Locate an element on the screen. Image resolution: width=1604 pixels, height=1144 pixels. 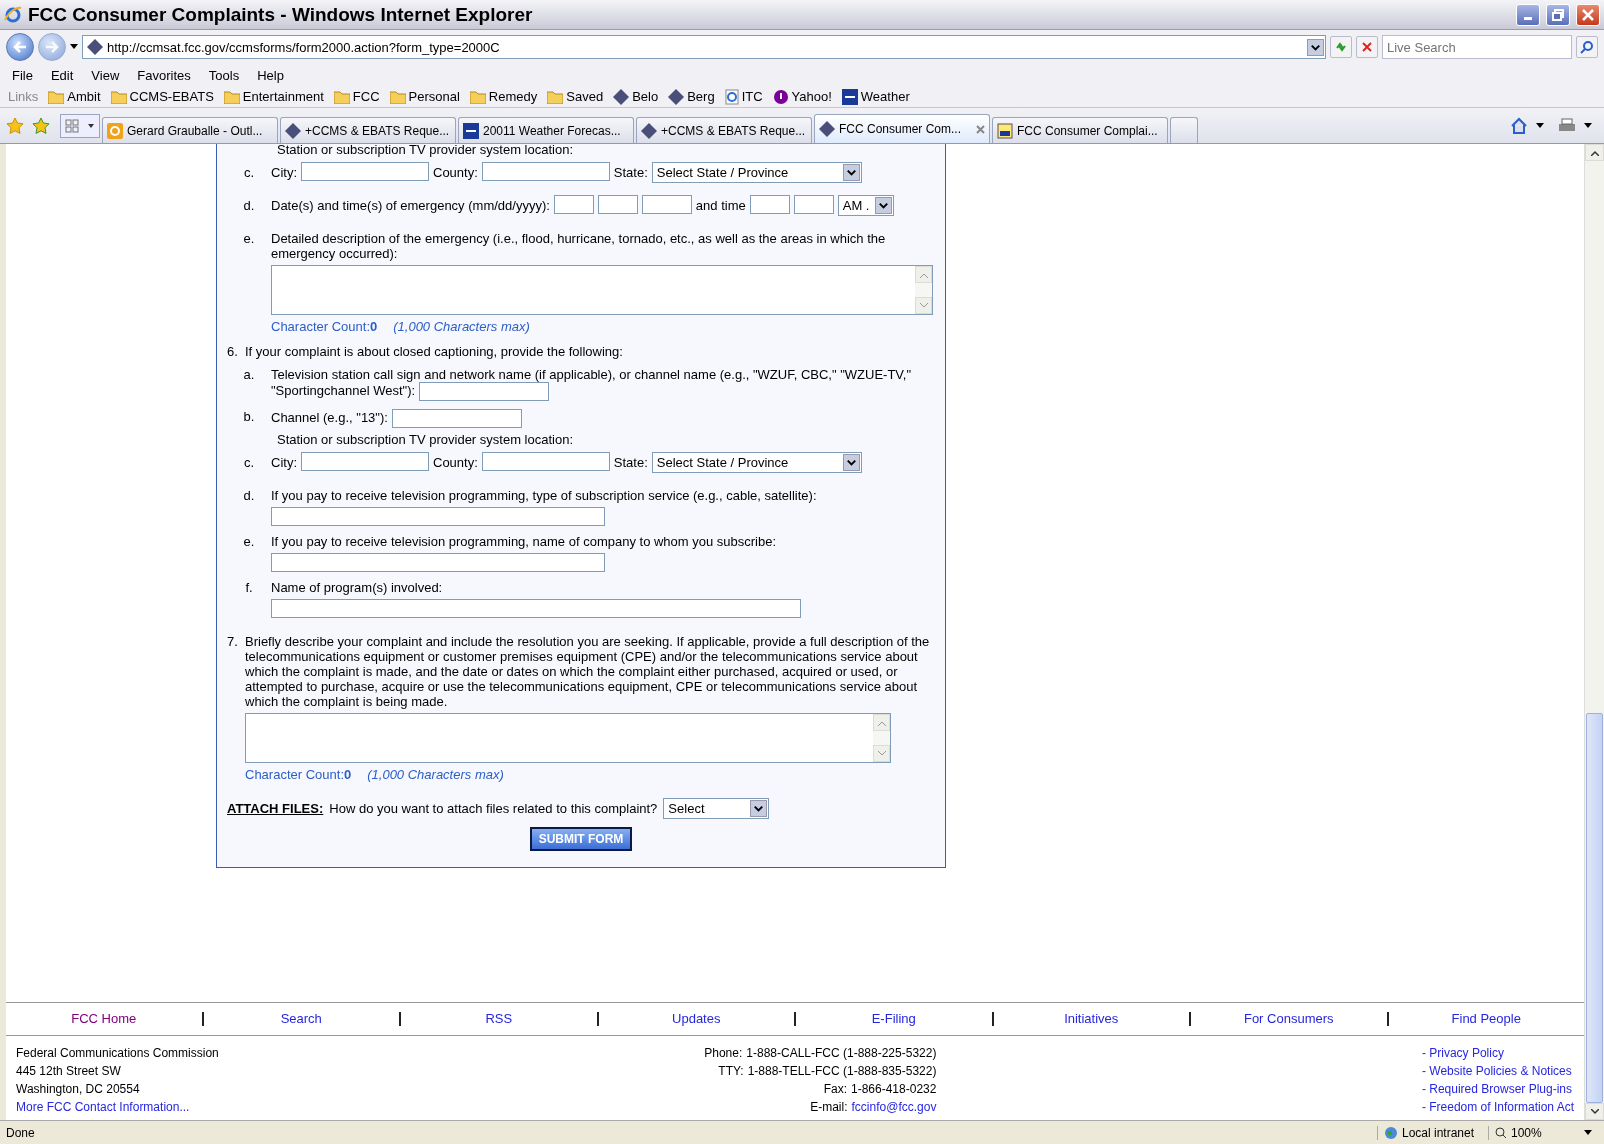
footer-nav-link: Updates is located at coordinates (695, 1019).